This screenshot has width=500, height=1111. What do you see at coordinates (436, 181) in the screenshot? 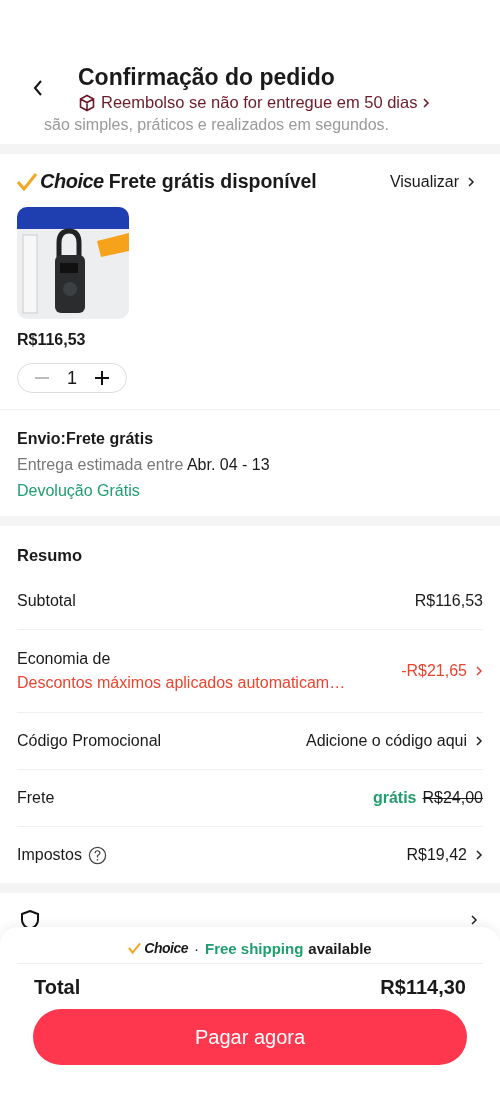
I see `view-link: Visualizar` at bounding box center [436, 181].